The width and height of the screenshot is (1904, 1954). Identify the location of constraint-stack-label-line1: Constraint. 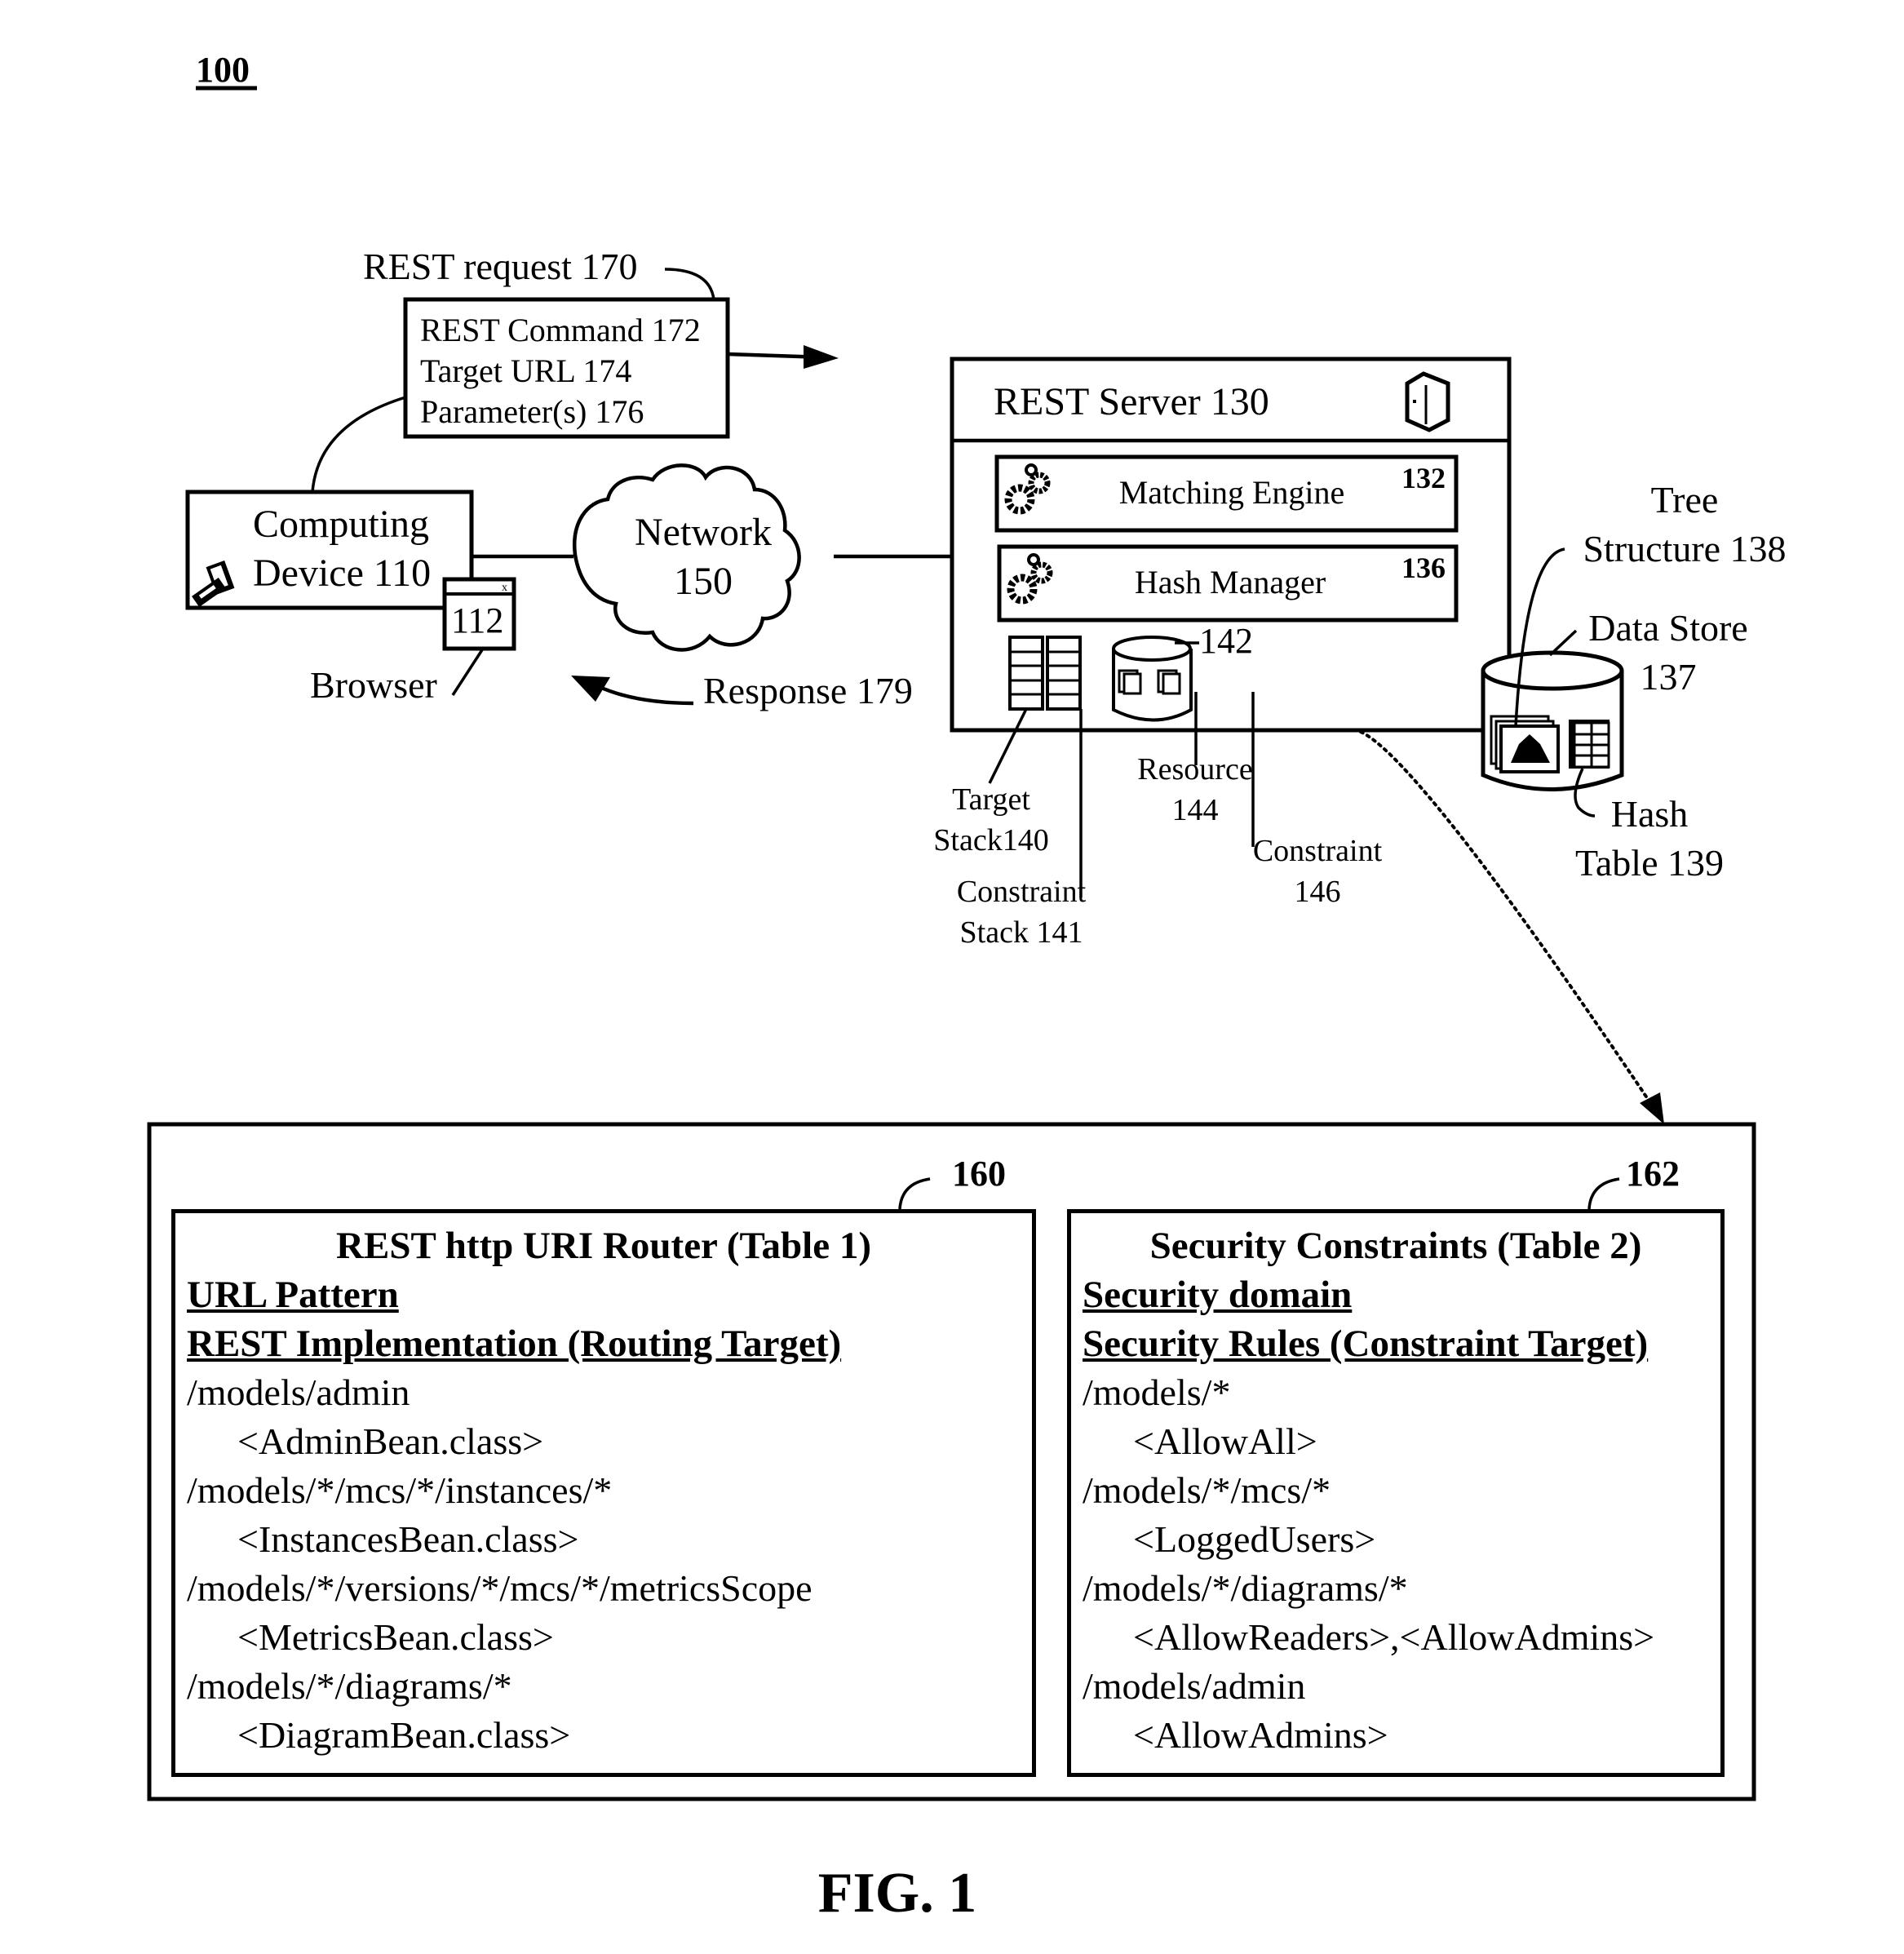
(1022, 892).